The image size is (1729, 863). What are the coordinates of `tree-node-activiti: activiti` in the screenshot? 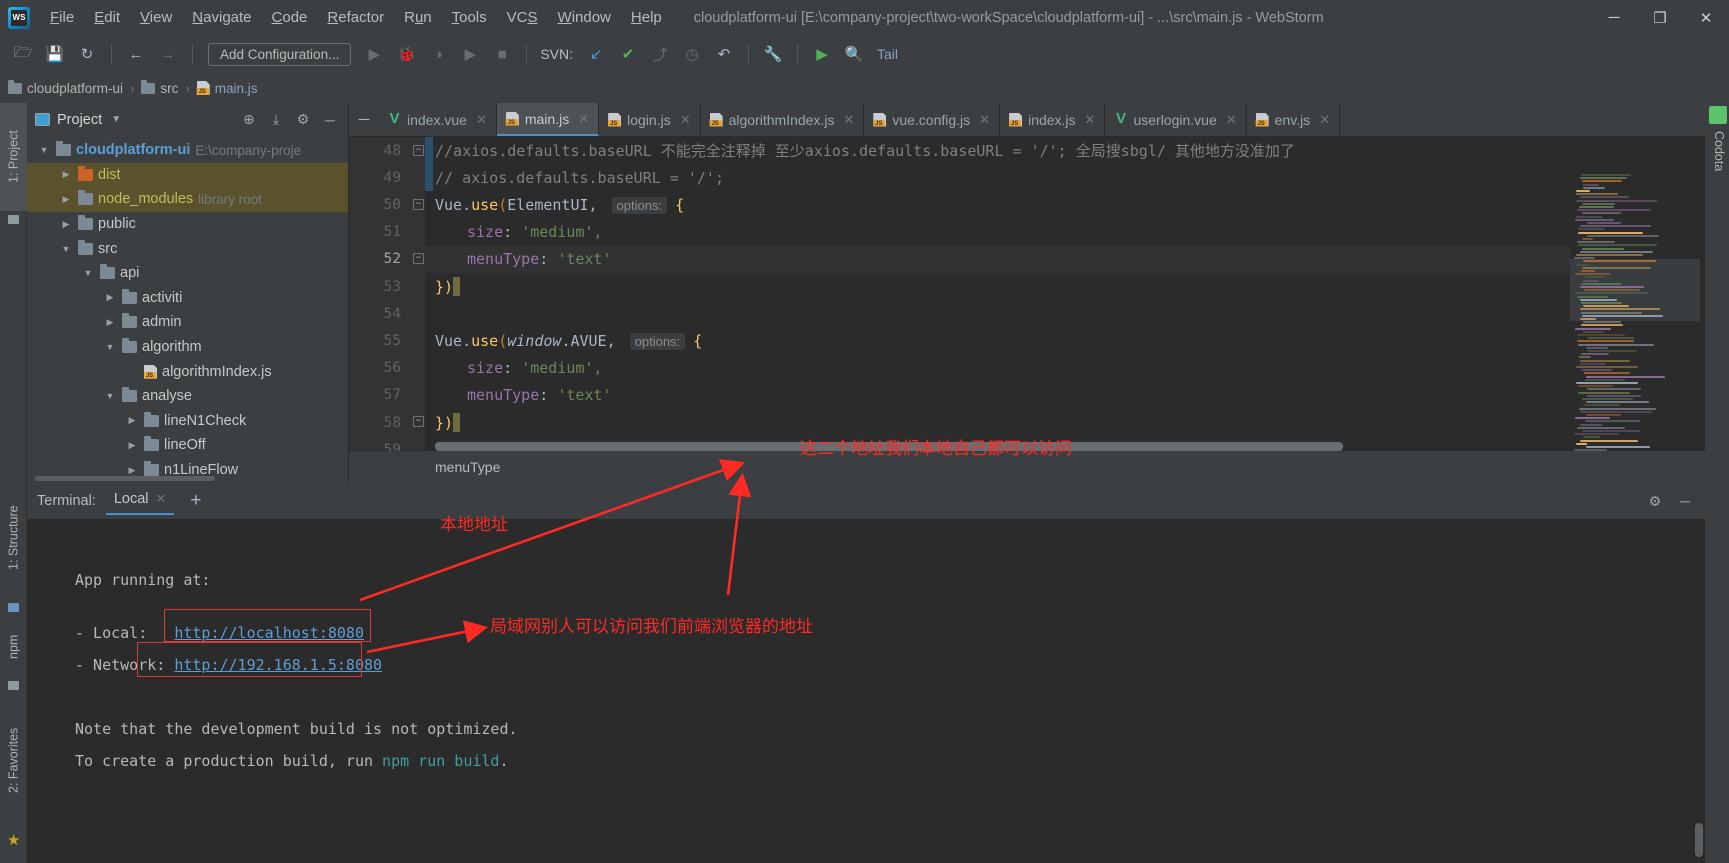 It's located at (187, 298).